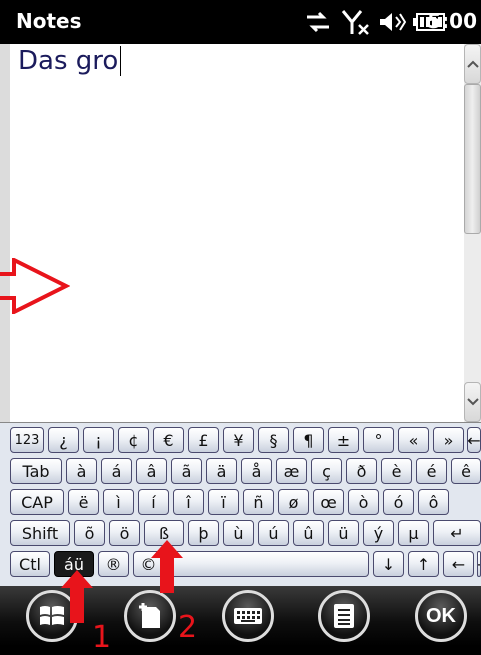 This screenshot has height=655, width=481. I want to click on key: á, so click(116, 471).